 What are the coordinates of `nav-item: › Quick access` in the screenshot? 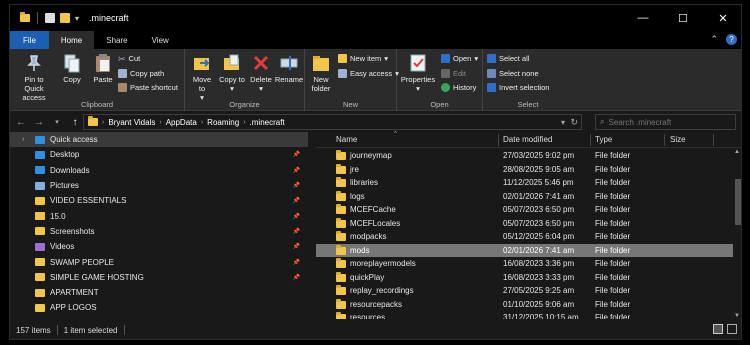 It's located at (159, 140).